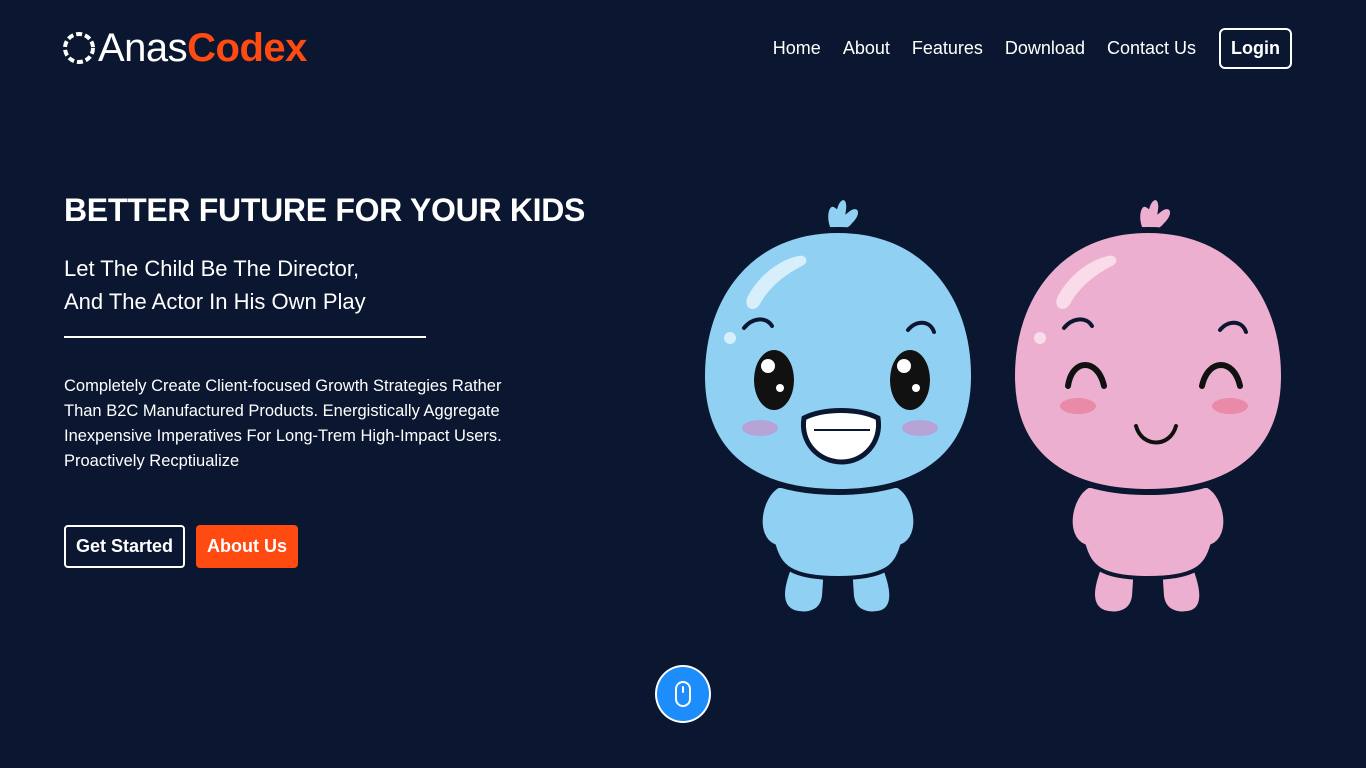  Describe the element at coordinates (247, 47) in the screenshot. I see `brand-name-part2: Codex` at that location.